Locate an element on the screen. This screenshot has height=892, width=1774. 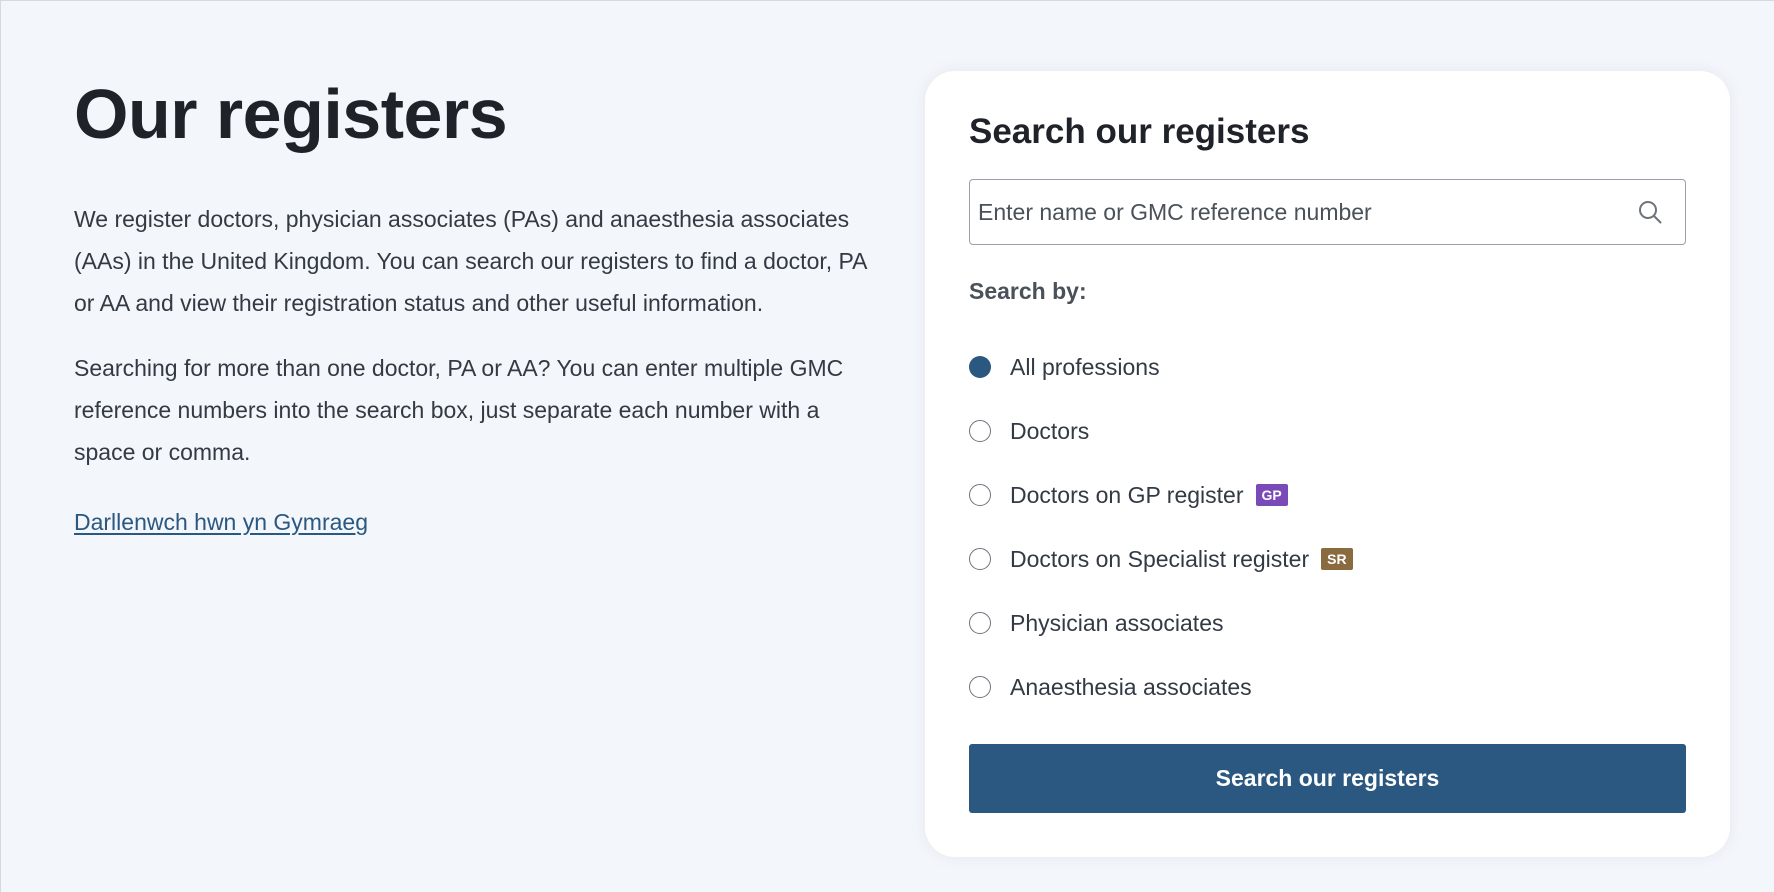
option-anaesthesia-associates: Anaesthesia associates is located at coordinates (1161, 687).